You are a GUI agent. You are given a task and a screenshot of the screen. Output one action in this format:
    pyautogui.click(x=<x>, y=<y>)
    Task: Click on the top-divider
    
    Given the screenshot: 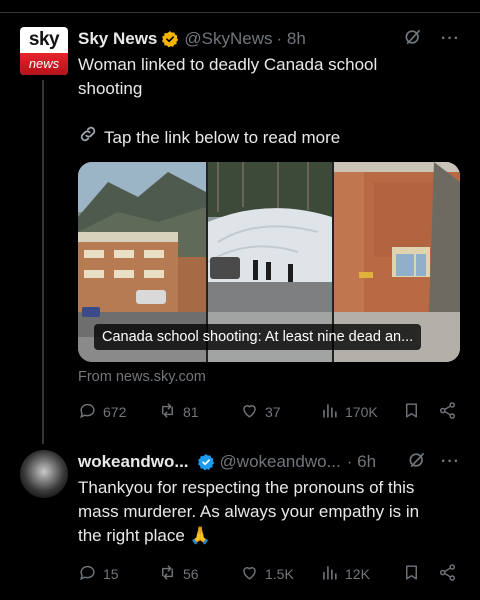 What is the action you would take?
    pyautogui.click(x=240, y=12)
    